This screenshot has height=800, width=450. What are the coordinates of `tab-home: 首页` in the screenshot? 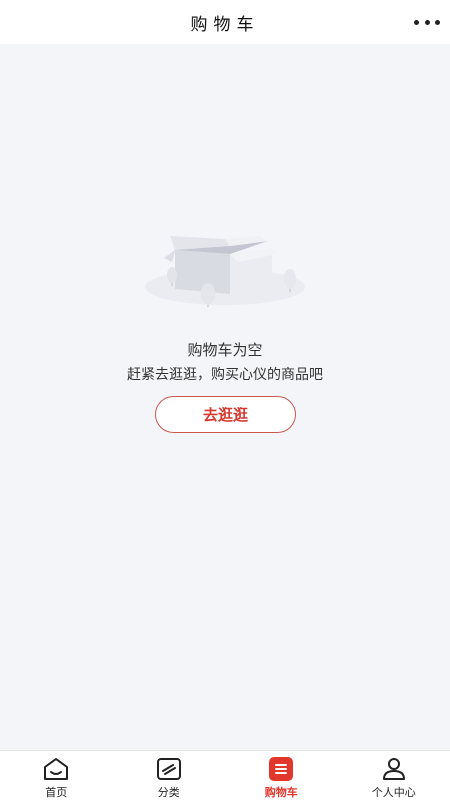 It's located at (56, 775).